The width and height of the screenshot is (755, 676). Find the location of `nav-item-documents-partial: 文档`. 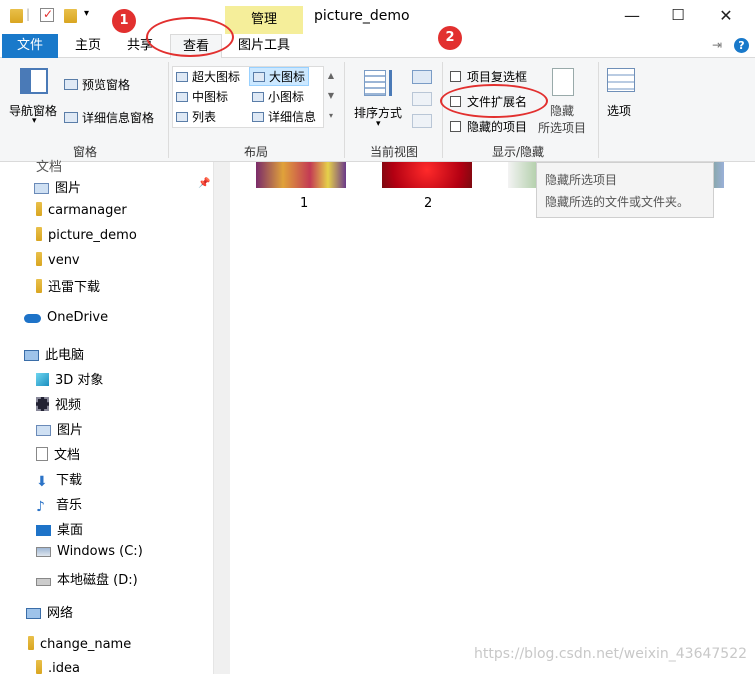

nav-item-documents-partial: 文档 is located at coordinates (49, 165).